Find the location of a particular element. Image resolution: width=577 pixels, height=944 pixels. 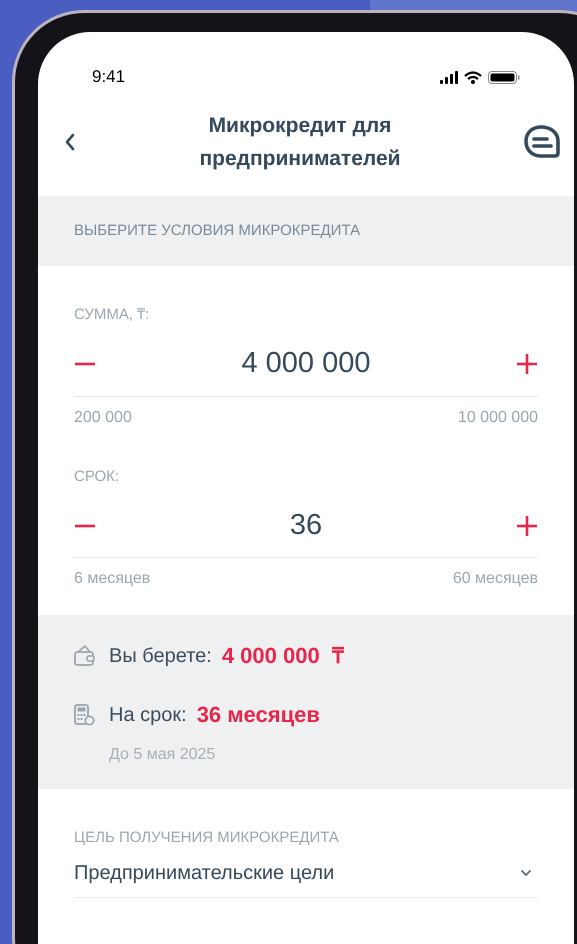

summary-value: 4 000 000 ₸ is located at coordinates (283, 656).